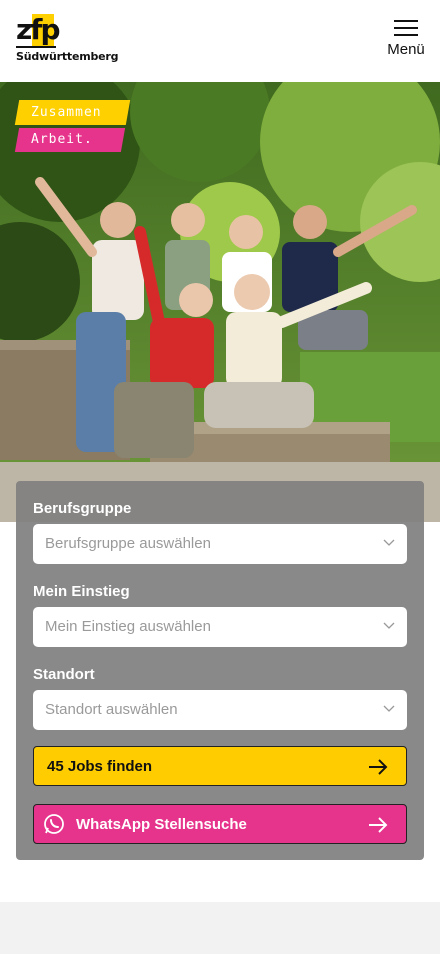 The height and width of the screenshot is (954, 440). Describe the element at coordinates (220, 710) in the screenshot. I see `standort-select: Standort auswählen` at that location.